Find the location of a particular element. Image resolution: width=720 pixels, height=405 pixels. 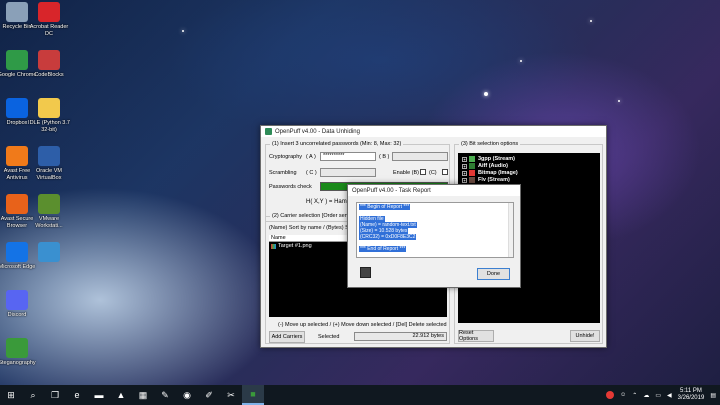

enable-c-checkbox is located at coordinates (445, 172).